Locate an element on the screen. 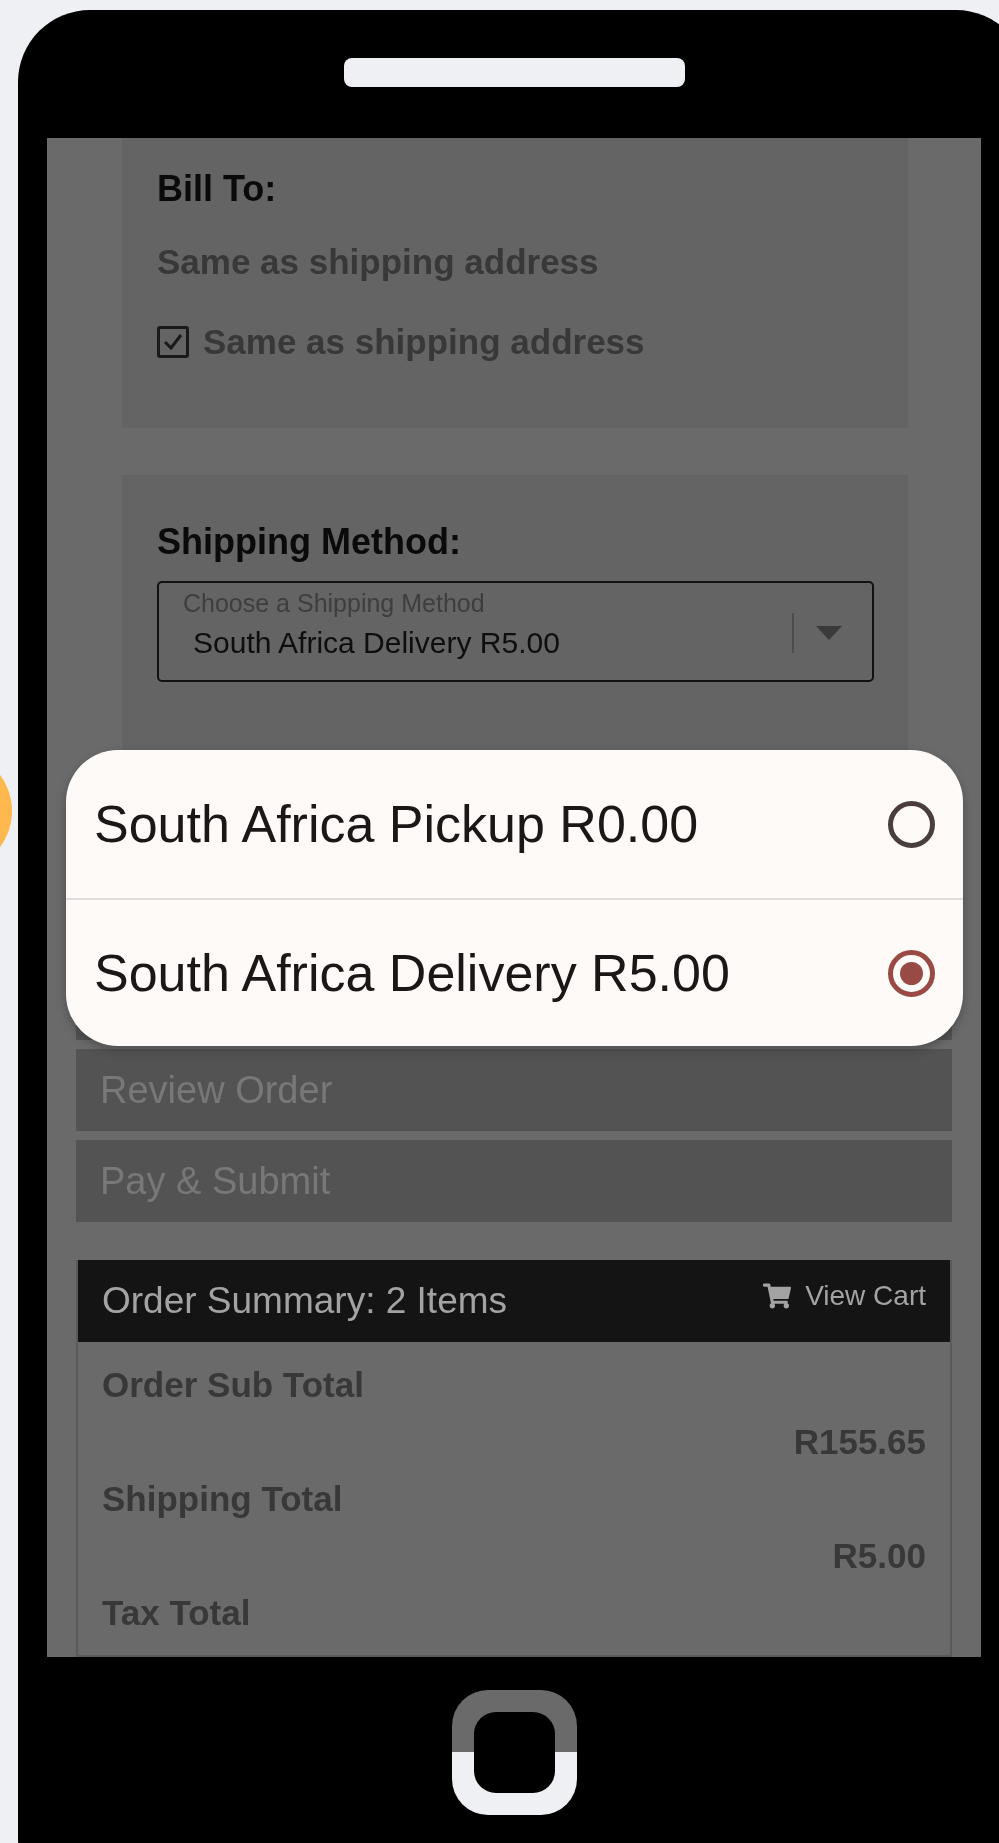 The width and height of the screenshot is (999, 1843). home-button is located at coordinates (514, 1752).